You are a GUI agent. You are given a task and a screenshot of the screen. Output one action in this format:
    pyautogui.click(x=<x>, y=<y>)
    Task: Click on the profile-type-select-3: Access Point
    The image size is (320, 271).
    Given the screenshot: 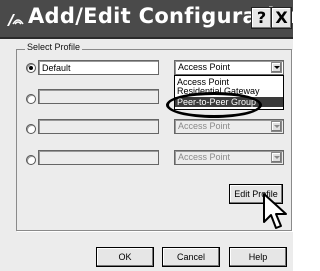 What is the action you would take?
    pyautogui.click(x=229, y=126)
    